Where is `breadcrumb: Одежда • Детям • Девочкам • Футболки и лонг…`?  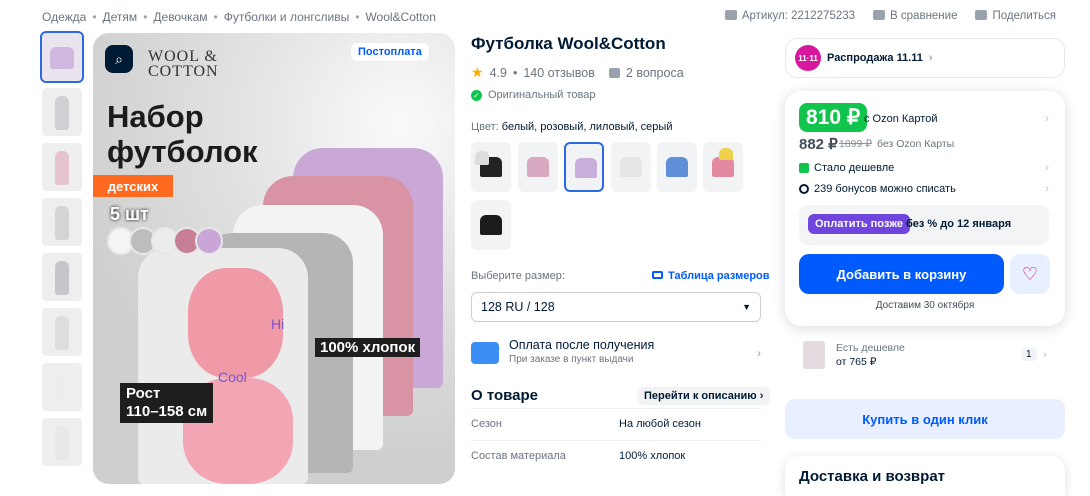
breadcrumb: Одежда • Детям • Девочкам • Футболки и лонг… is located at coordinates (239, 17).